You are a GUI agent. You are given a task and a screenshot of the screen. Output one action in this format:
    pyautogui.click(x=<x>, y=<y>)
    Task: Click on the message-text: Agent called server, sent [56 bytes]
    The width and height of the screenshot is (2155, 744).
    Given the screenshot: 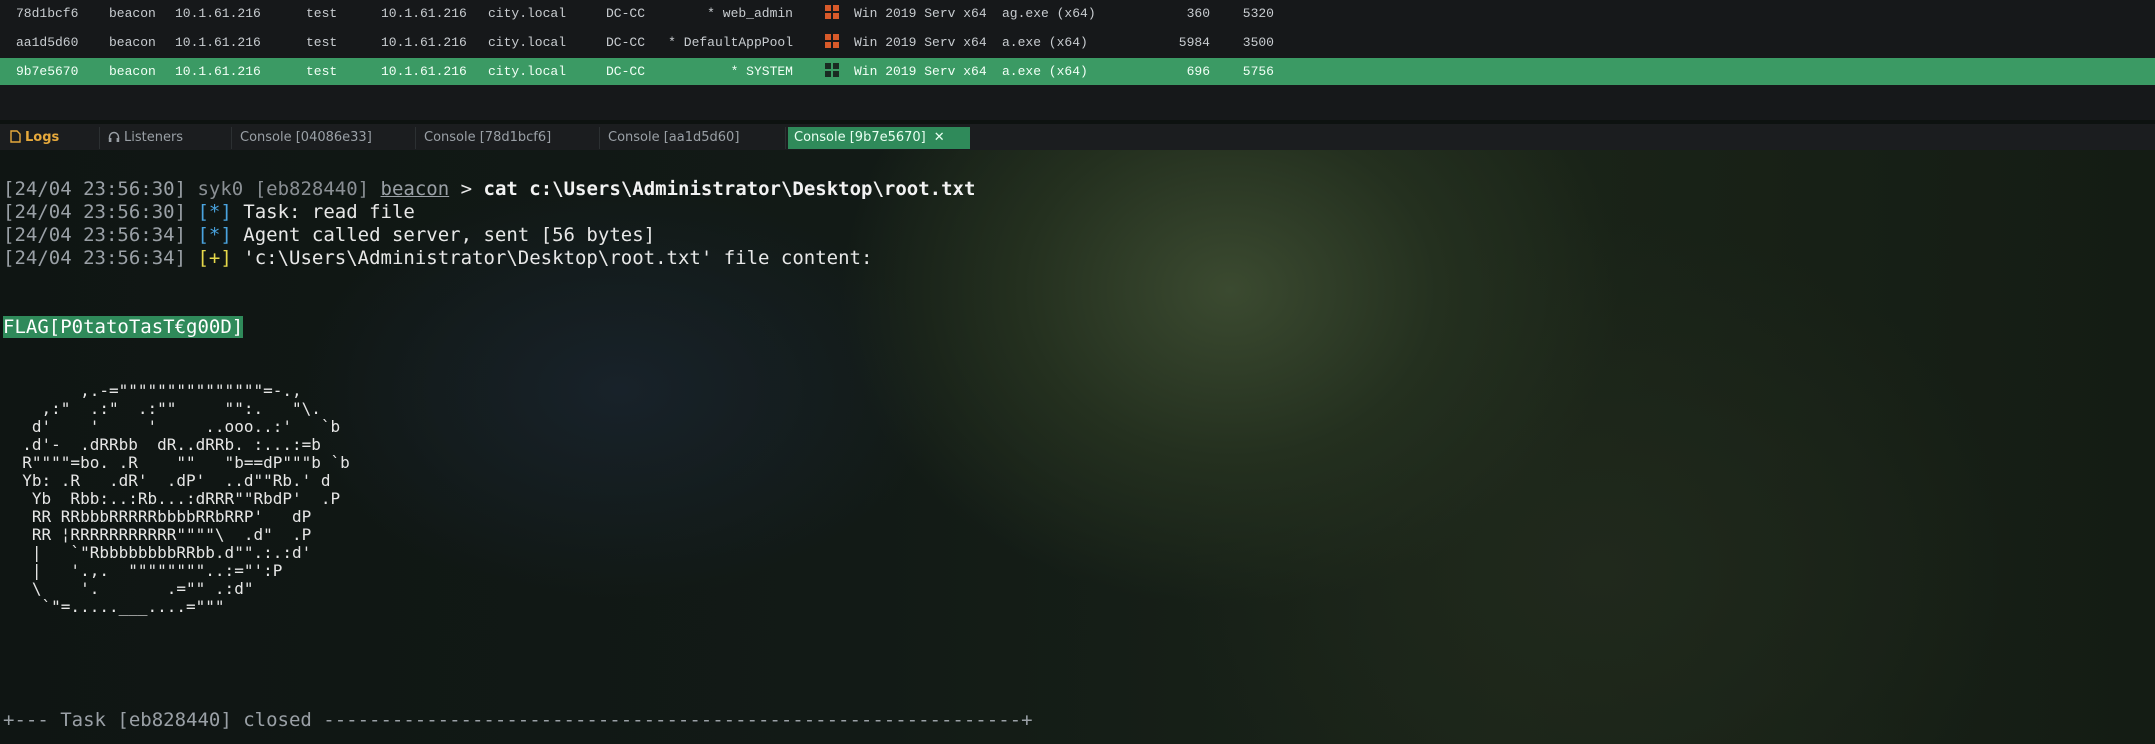 What is the action you would take?
    pyautogui.click(x=449, y=235)
    